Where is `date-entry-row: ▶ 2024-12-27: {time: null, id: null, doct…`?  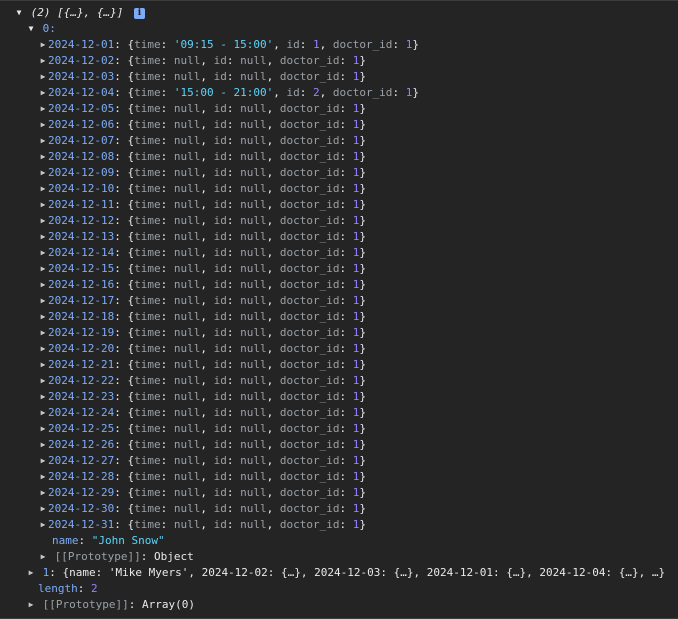
date-entry-row: ▶ 2024-12-27: {time: null, id: null, doct… is located at coordinates (339, 461).